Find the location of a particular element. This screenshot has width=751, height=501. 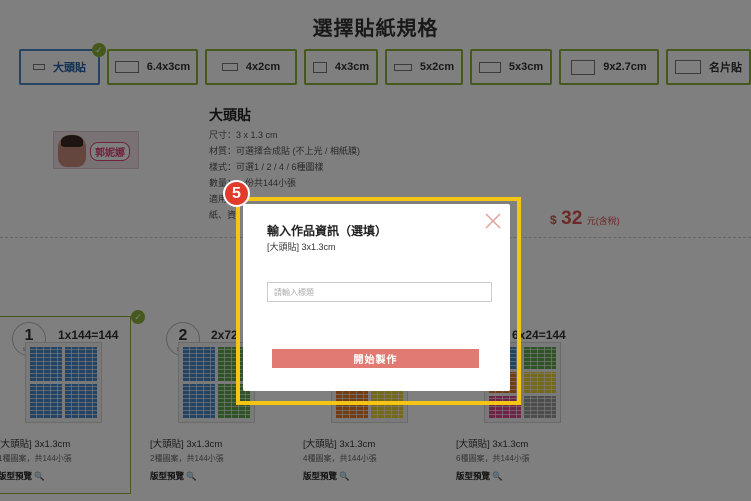

dialog-title: 輸入作品資訊（選填） is located at coordinates (327, 231).